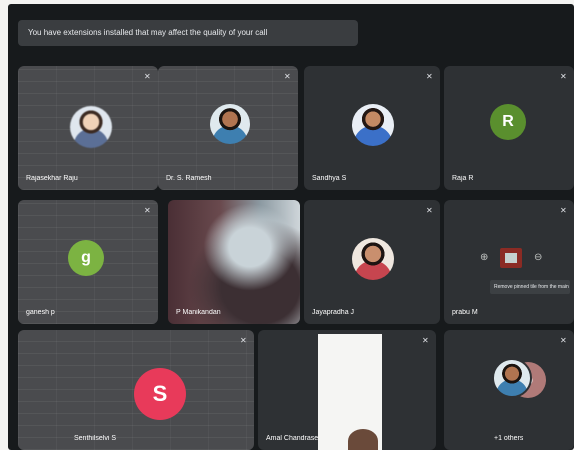 Image resolution: width=574 pixels, height=450 pixels. I want to click on participant-tile-senthilselvi: S ✕ Senthilselvi S, so click(136, 390).